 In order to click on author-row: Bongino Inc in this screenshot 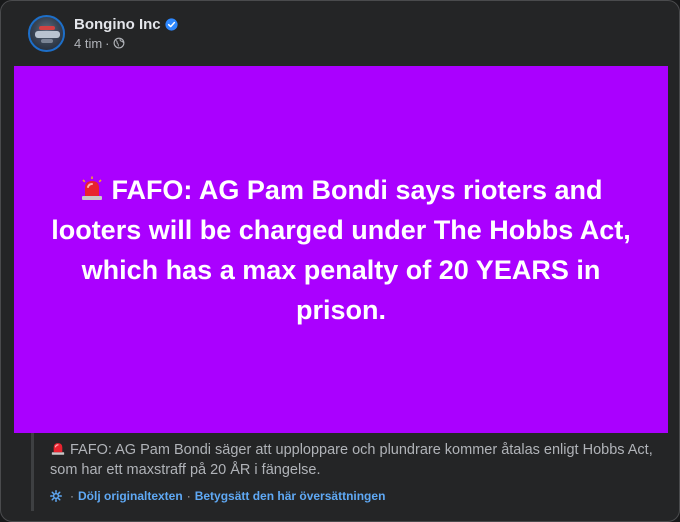, I will do `click(126, 24)`.